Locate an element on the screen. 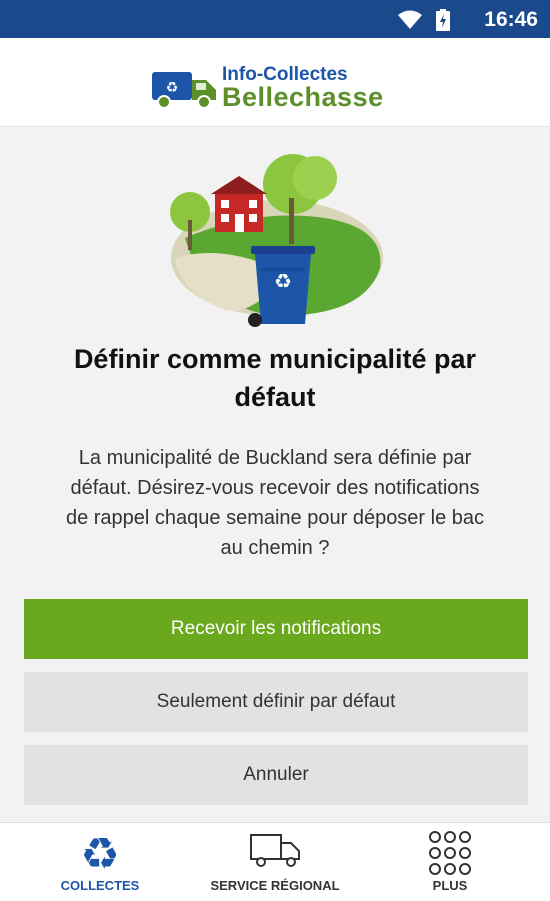 This screenshot has width=550, height=901. app-header: ♻ Info-Collectes Bellechasse is located at coordinates (275, 82).